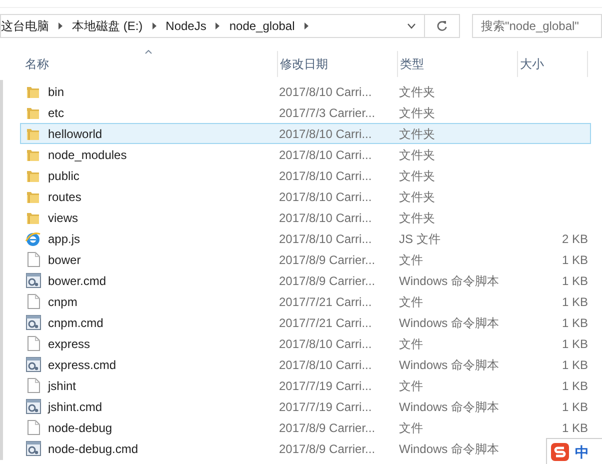 The image size is (602, 464). I want to click on file-name: bin, so click(56, 92).